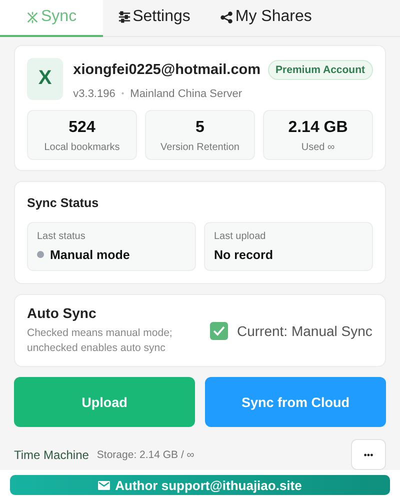  What do you see at coordinates (295, 402) in the screenshot?
I see `sync-button: Sync from Cloud` at bounding box center [295, 402].